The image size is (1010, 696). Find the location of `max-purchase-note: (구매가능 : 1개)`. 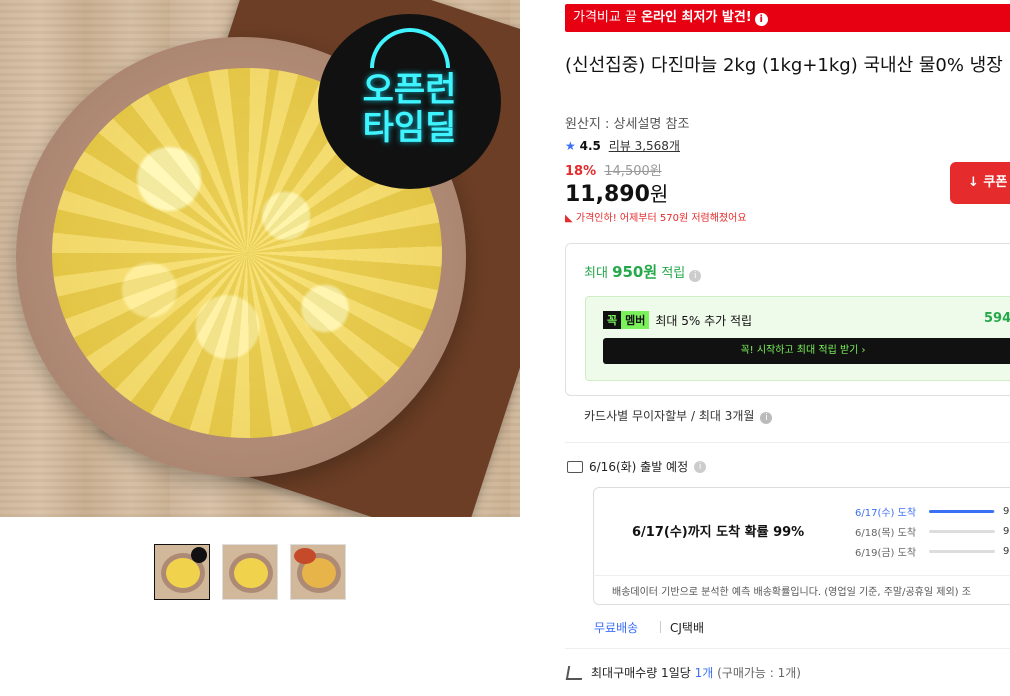

max-purchase-note: (구매가능 : 1개) is located at coordinates (757, 673).